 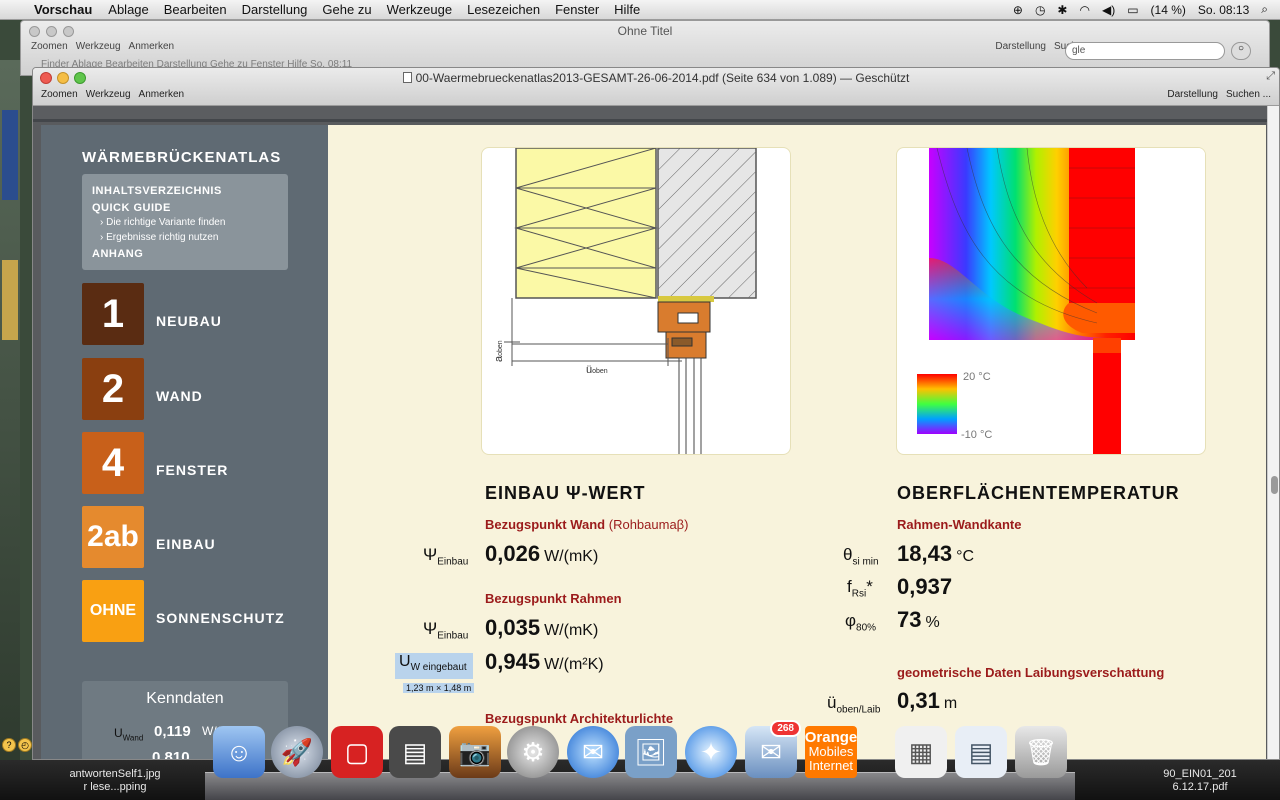 I want to click on help-icon: ?, so click(x=9, y=745).